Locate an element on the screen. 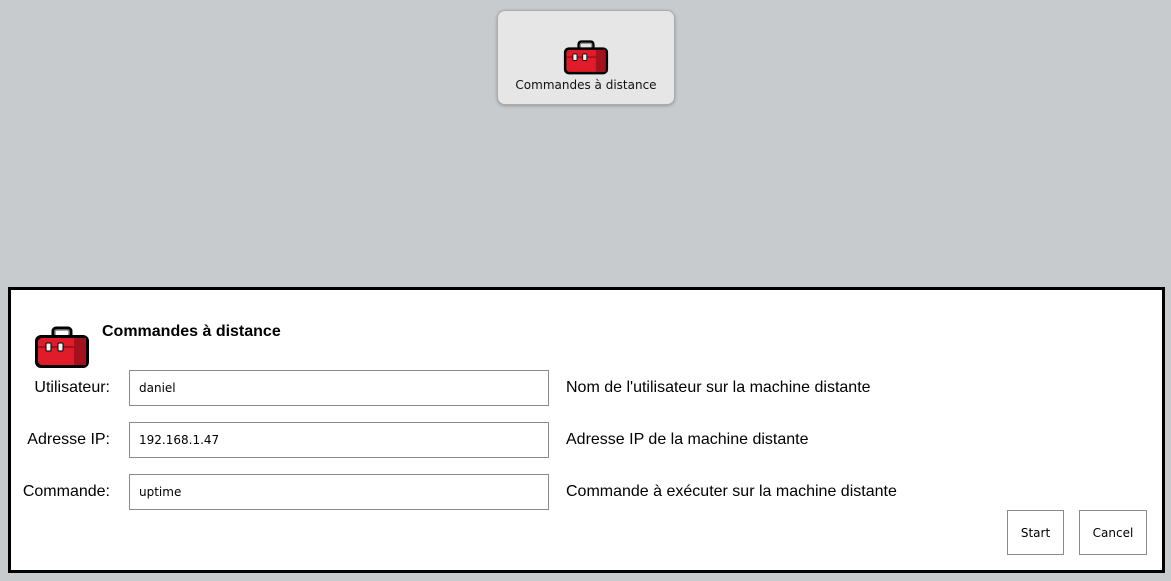  user-label: Utilisateur: is located at coordinates (72, 387).